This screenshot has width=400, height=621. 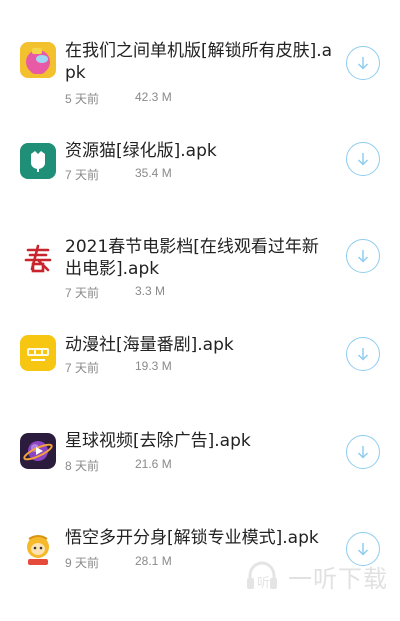 What do you see at coordinates (263, 583) in the screenshot?
I see `svg-text: 听` at bounding box center [263, 583].